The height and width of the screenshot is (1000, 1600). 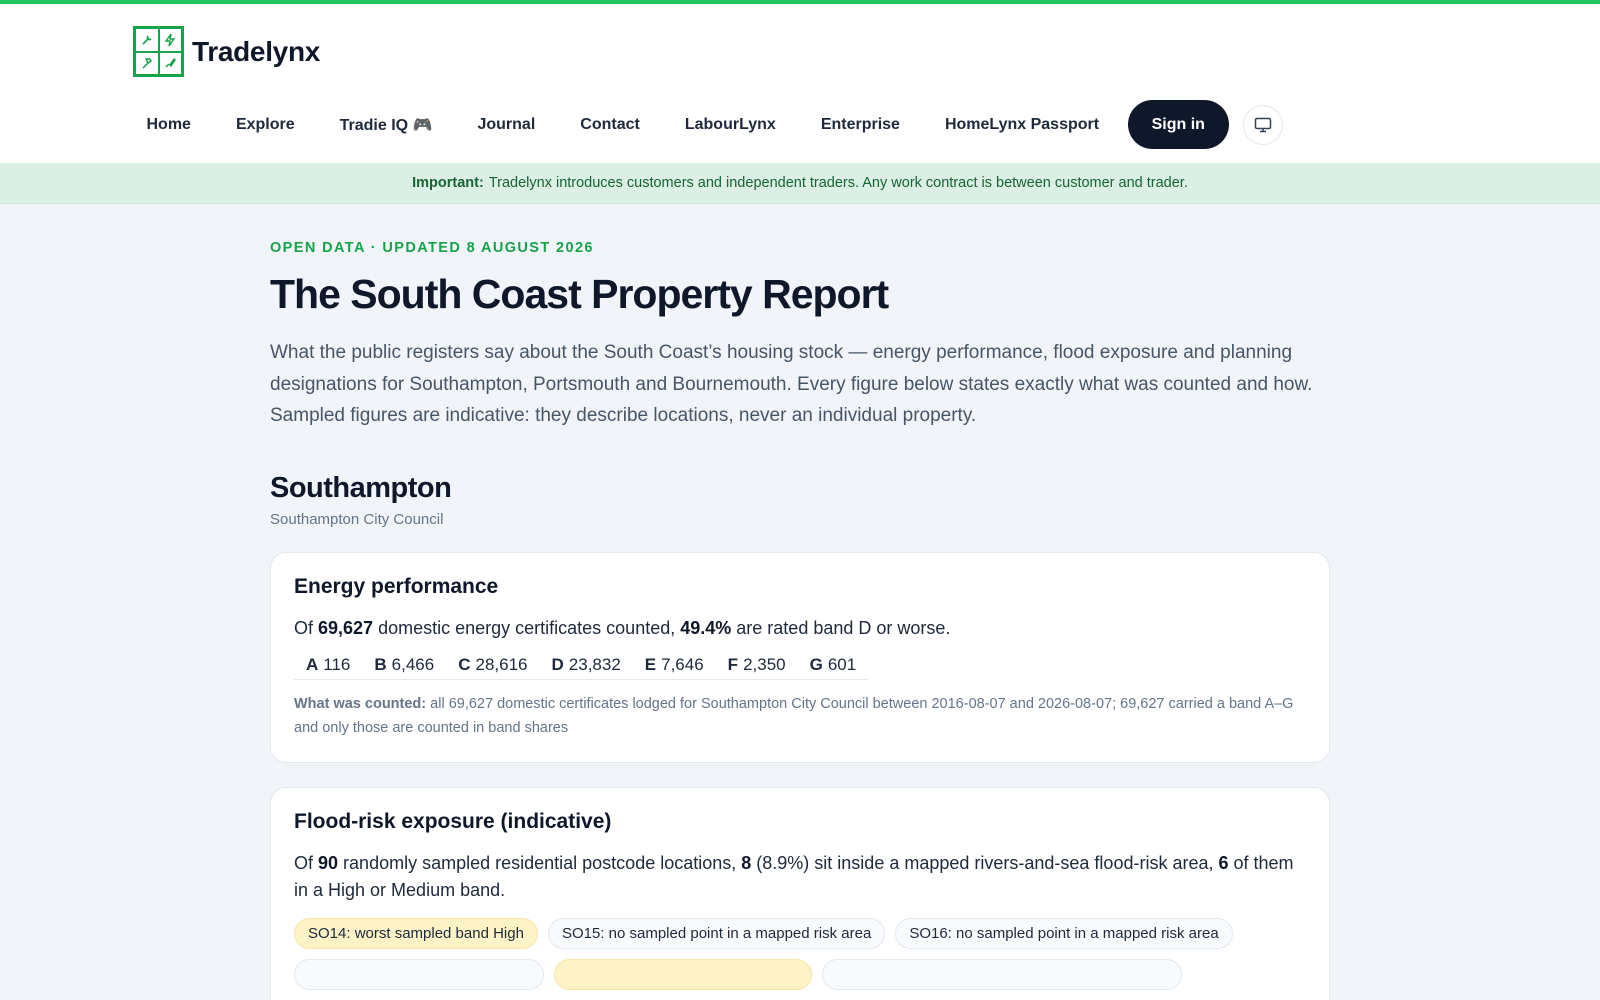 I want to click on nav-contact: Contact, so click(x=610, y=125).